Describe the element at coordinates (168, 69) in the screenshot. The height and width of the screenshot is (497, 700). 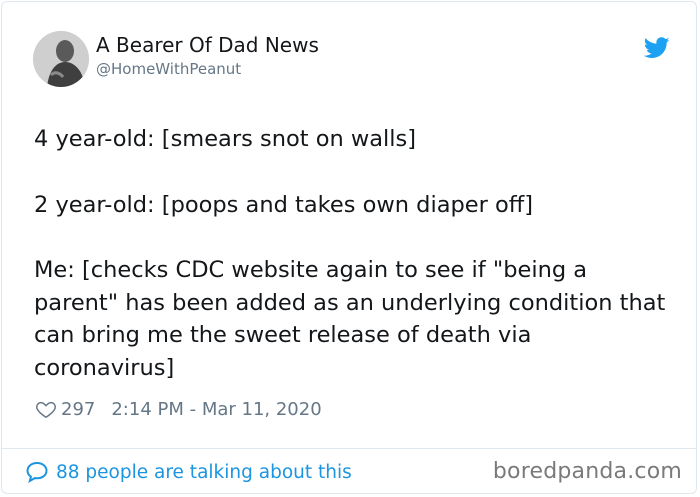
I see `author-handle: @HomeWithPeanut` at that location.